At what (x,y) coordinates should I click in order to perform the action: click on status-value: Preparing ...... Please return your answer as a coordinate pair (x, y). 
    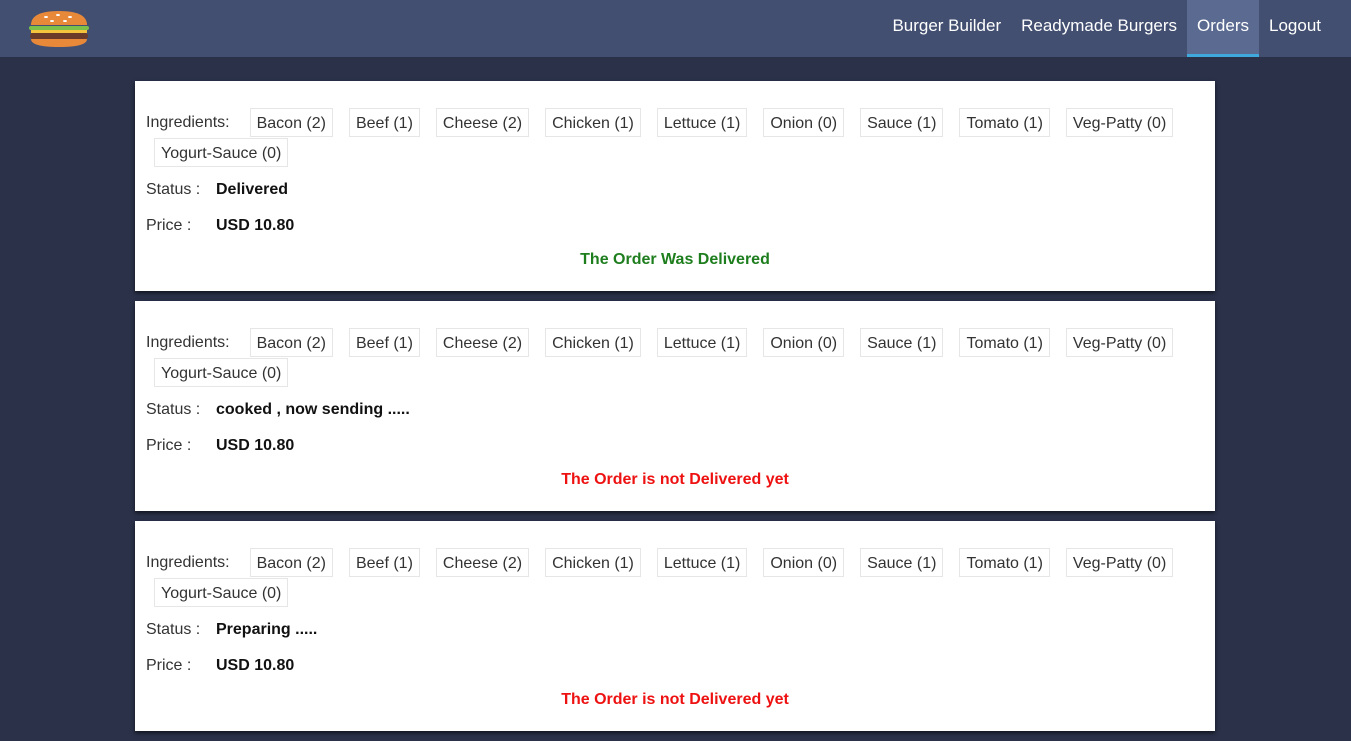
    Looking at the image, I should click on (267, 629).